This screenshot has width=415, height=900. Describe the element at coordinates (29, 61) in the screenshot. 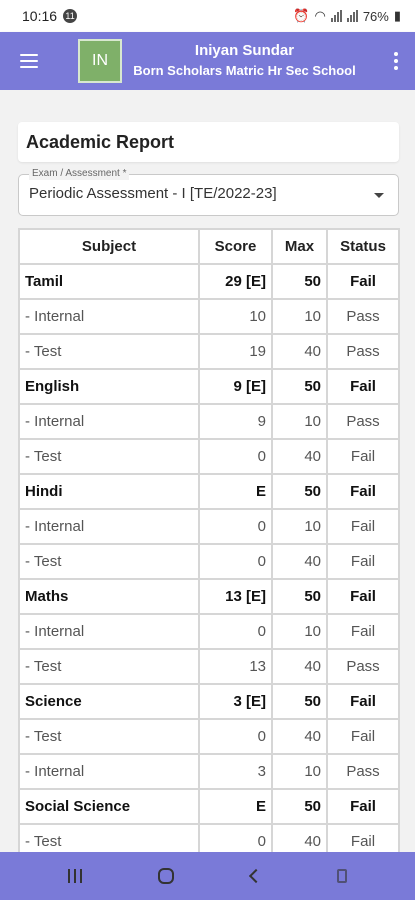

I see `menu-icon` at that location.